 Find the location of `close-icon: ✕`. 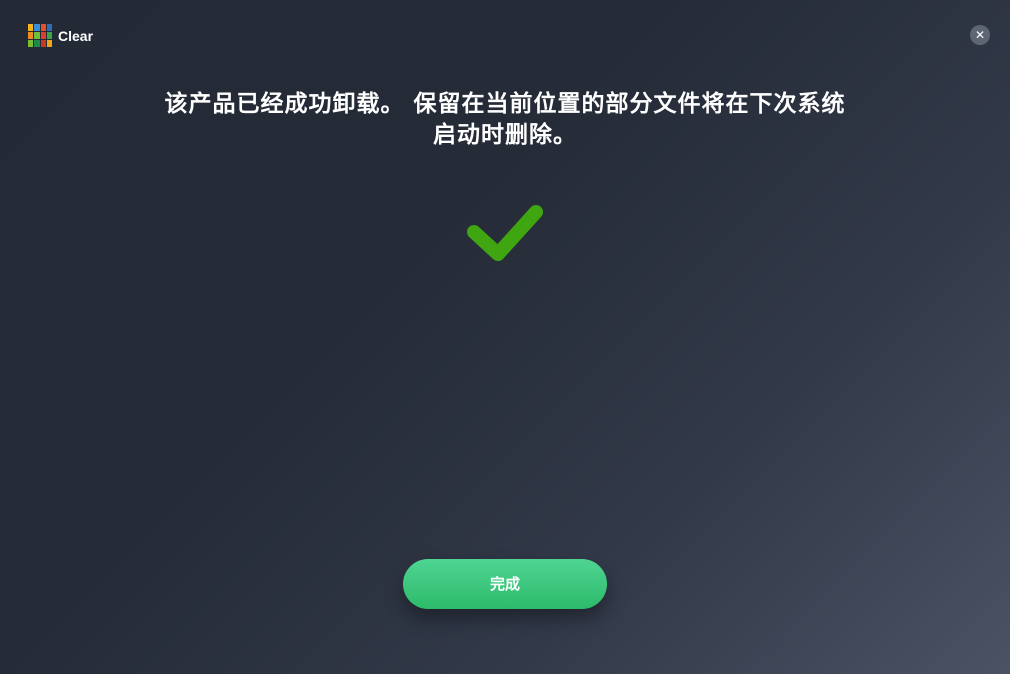

close-icon: ✕ is located at coordinates (980, 35).